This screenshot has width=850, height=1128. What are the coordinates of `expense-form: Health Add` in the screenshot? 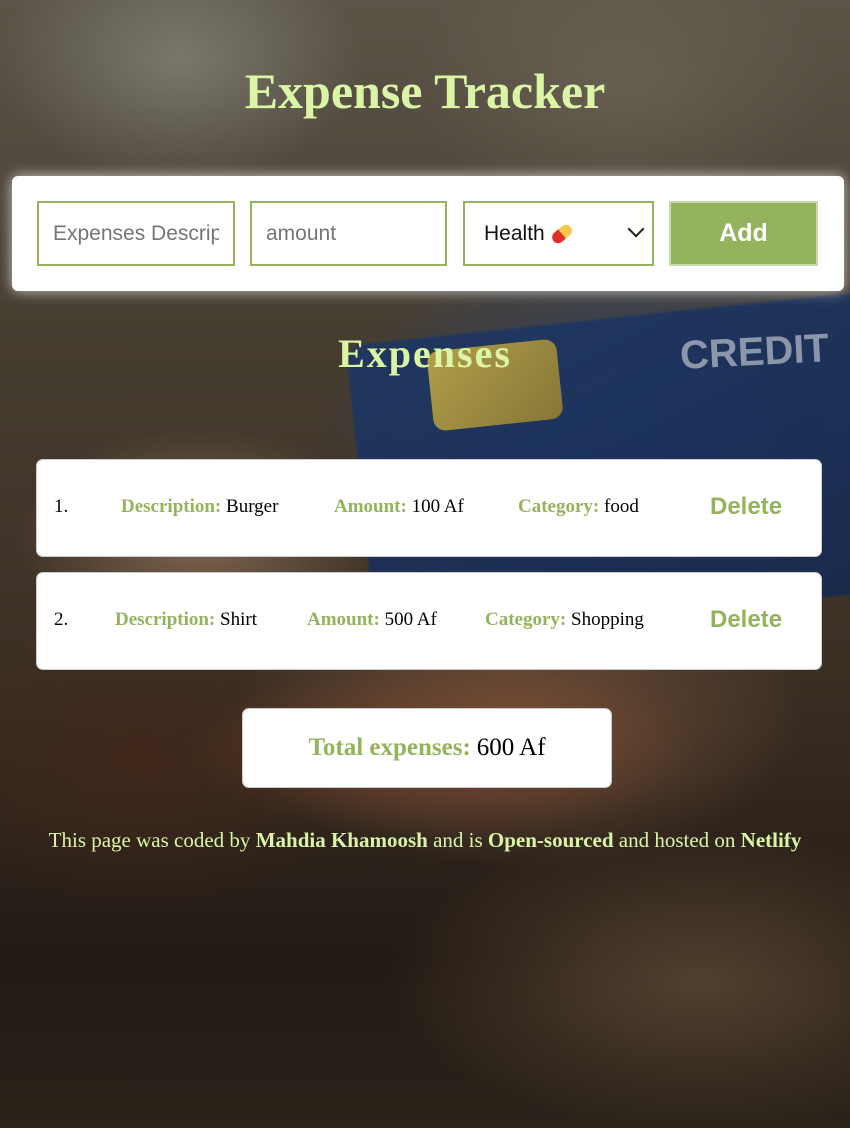 It's located at (428, 233).